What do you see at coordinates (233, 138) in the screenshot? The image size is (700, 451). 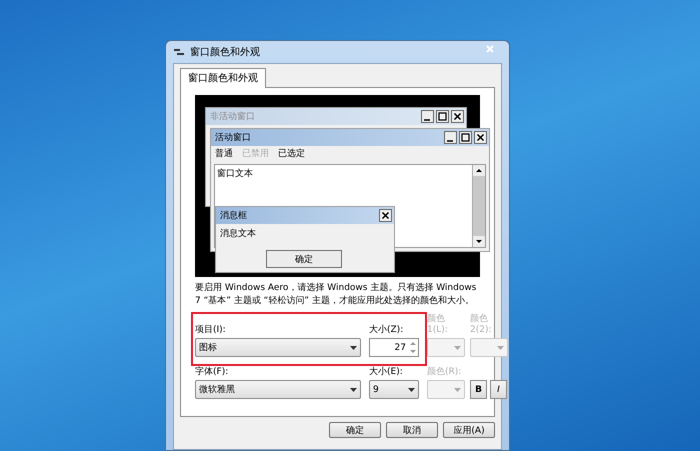 I see `preview-window-title: 活动窗口` at bounding box center [233, 138].